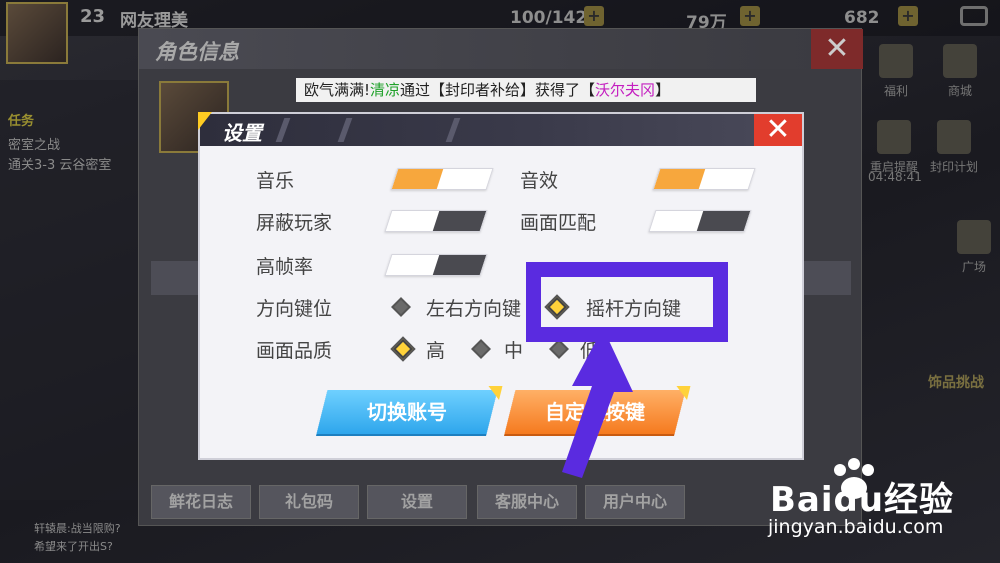 This screenshot has height=563, width=1000. Describe the element at coordinates (93, 16) in the screenshot. I see `player-level: 23` at that location.